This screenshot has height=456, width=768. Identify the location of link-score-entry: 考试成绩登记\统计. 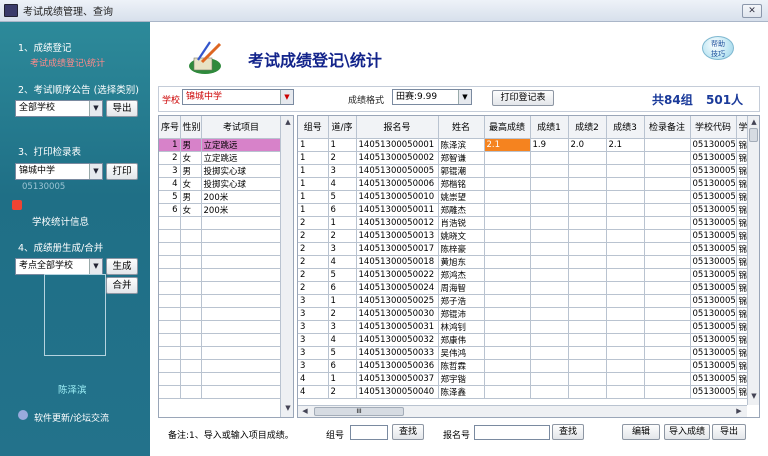
(67, 62).